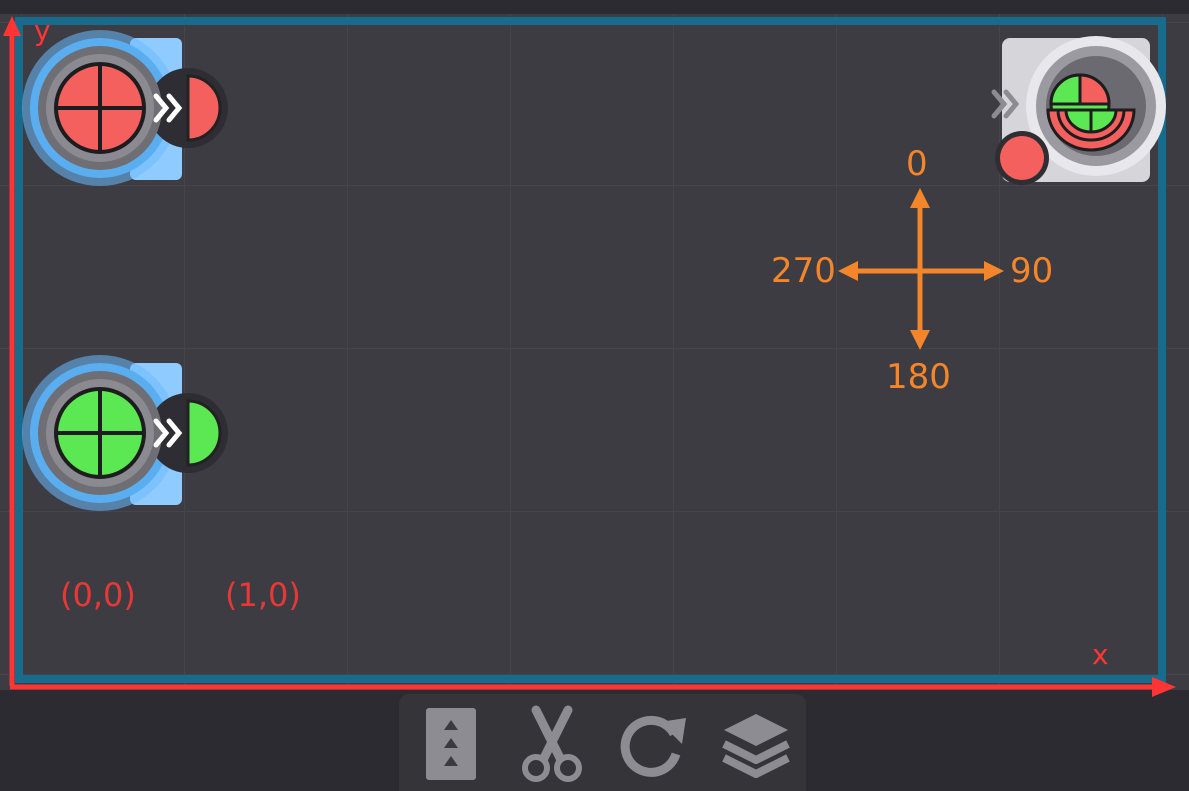  Describe the element at coordinates (652, 744) in the screenshot. I see `rotate-icon` at that location.